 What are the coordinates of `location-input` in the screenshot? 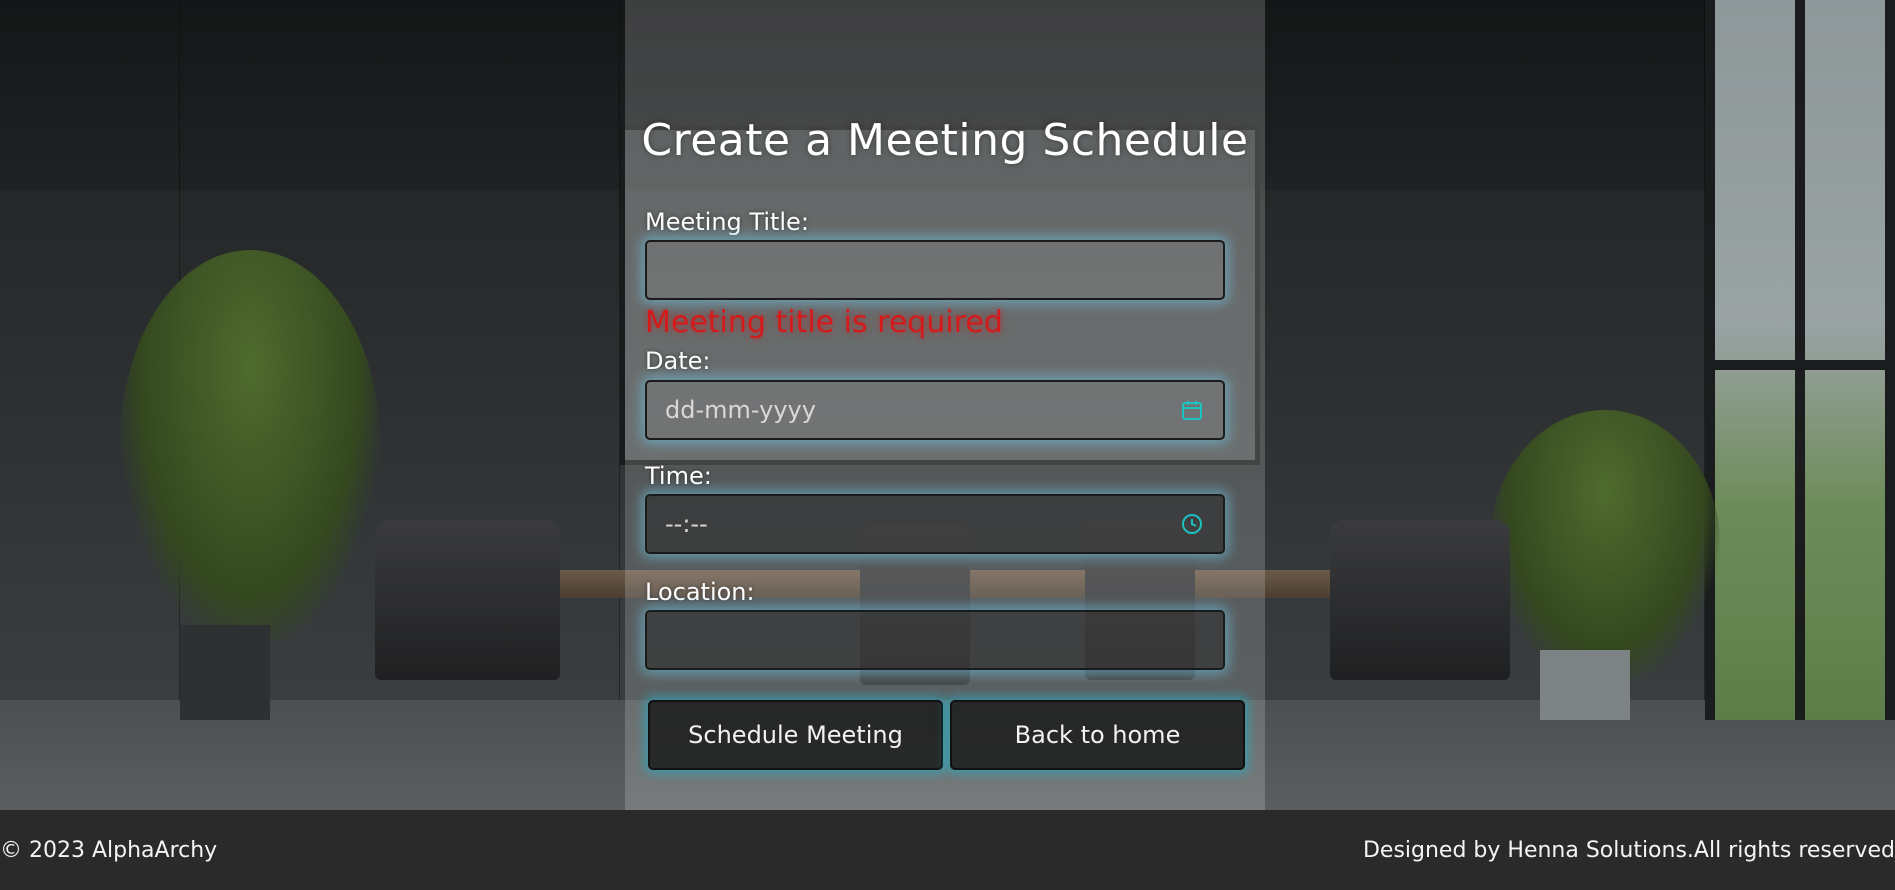 It's located at (935, 640).